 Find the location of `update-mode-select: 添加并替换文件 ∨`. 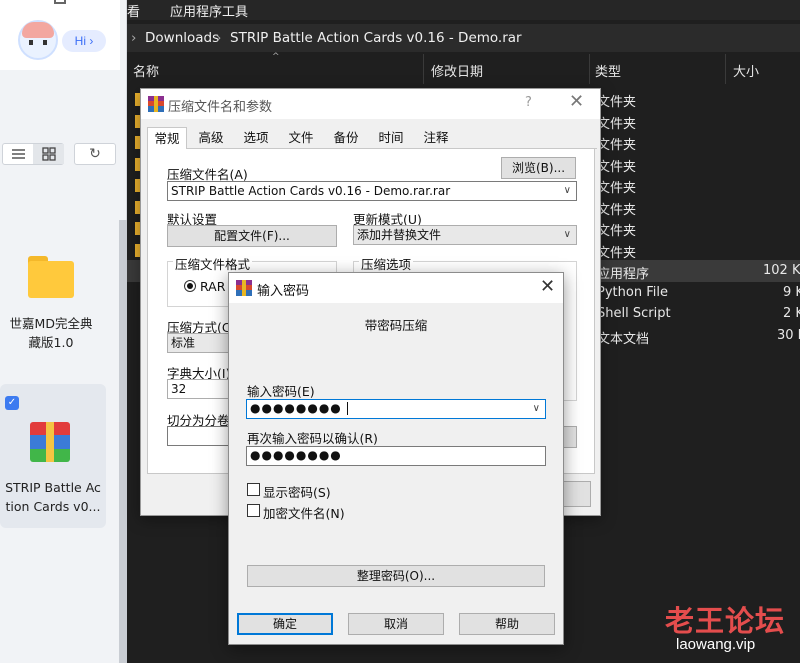

update-mode-select: 添加并替换文件 ∨ is located at coordinates (465, 235).